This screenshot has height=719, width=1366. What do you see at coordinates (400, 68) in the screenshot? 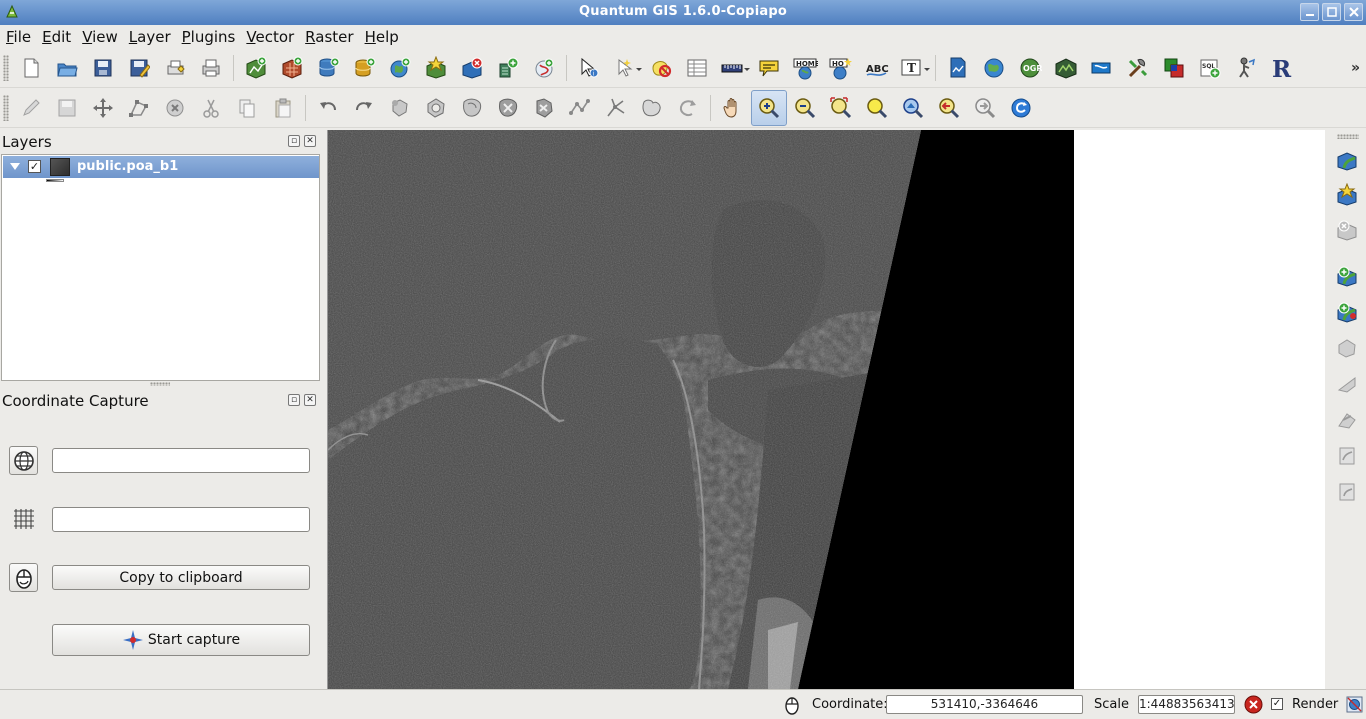
I see `add-wms-layer-button` at bounding box center [400, 68].